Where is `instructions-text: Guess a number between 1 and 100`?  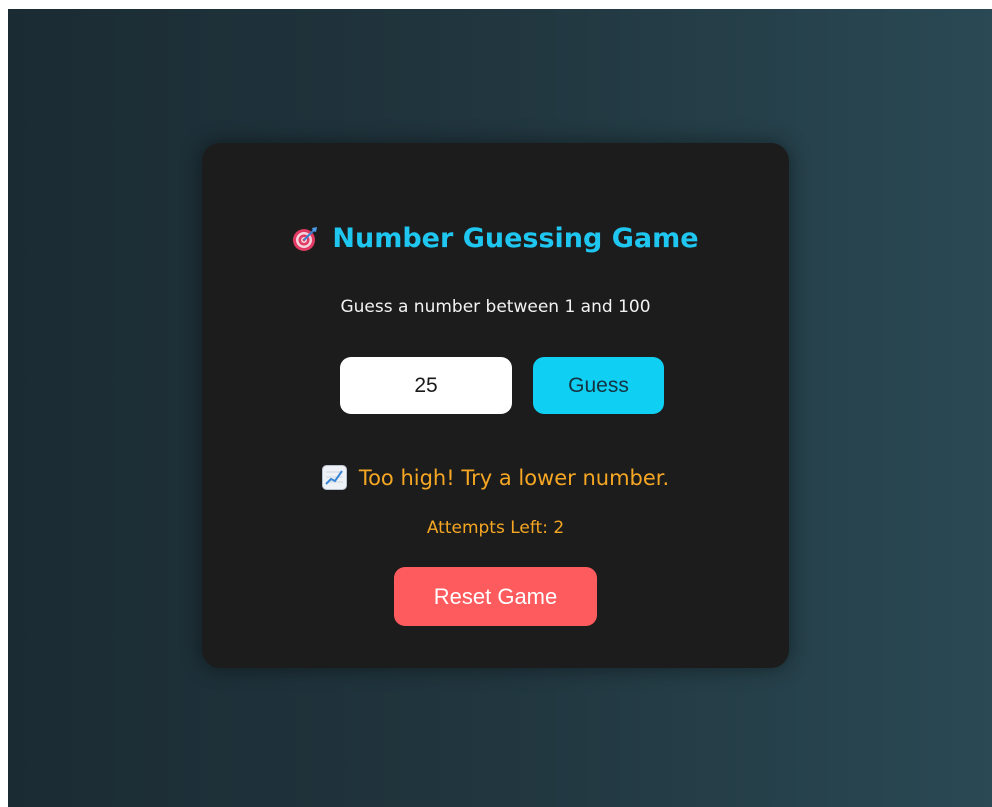 instructions-text: Guess a number between 1 and 100 is located at coordinates (495, 307).